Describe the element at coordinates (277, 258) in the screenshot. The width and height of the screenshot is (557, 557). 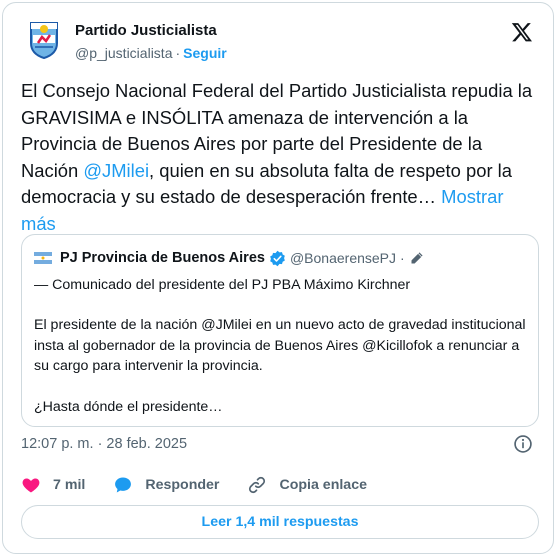
I see `verified-badge-icon` at that location.